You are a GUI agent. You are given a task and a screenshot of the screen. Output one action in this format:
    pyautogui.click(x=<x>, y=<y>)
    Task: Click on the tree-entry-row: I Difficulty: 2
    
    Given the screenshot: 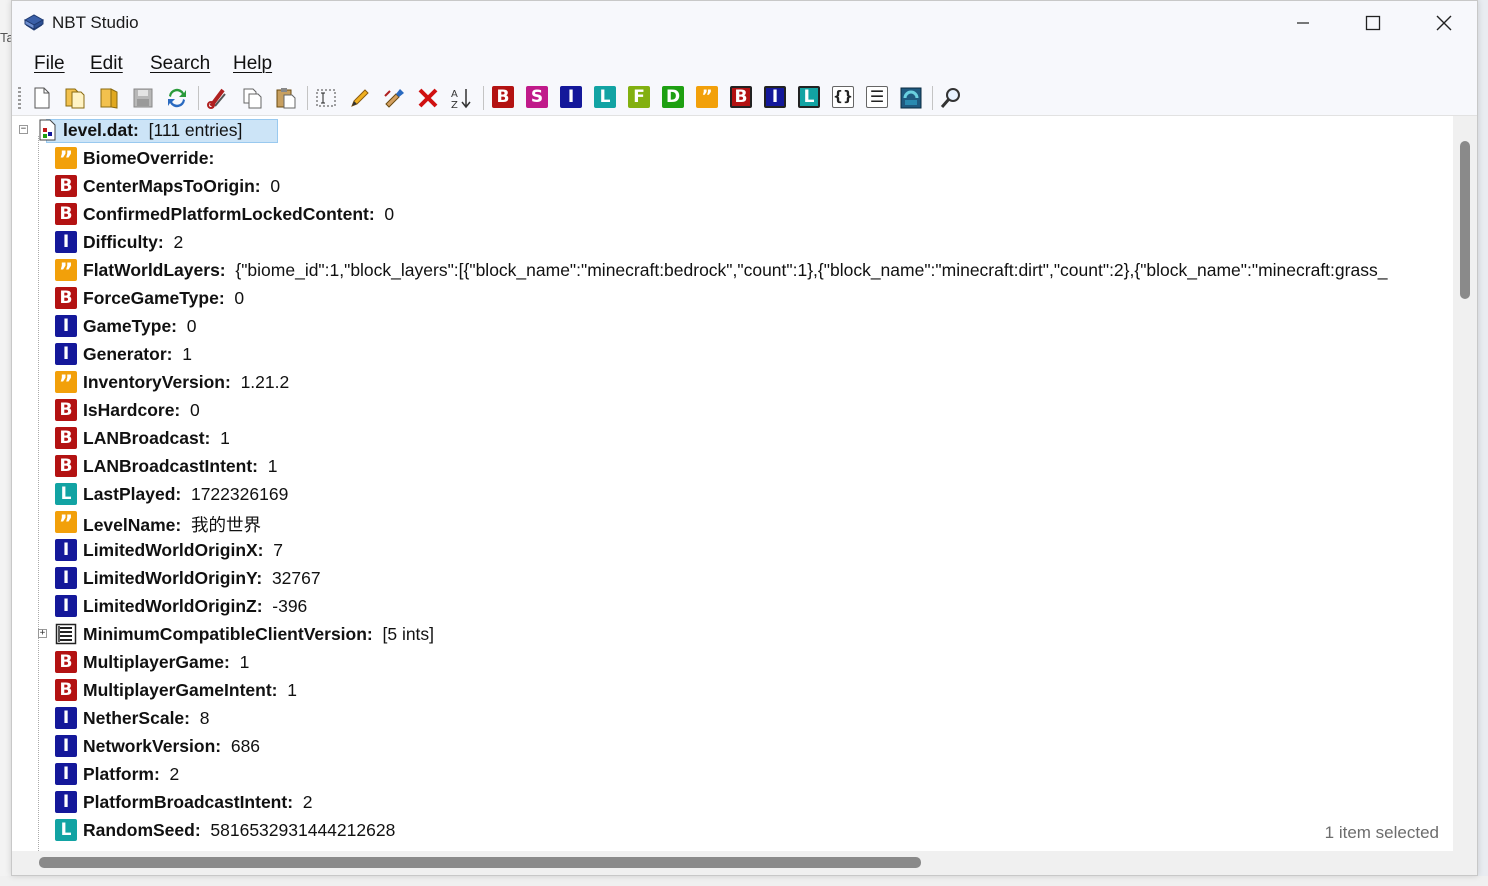 What is the action you would take?
    pyautogui.click(x=732, y=242)
    